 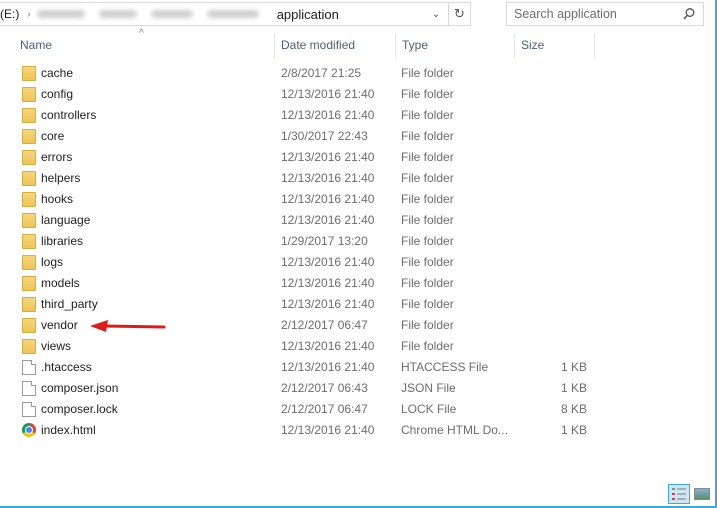 I want to click on address-bar: (E:) › application ⌄ ↻, so click(x=235, y=14).